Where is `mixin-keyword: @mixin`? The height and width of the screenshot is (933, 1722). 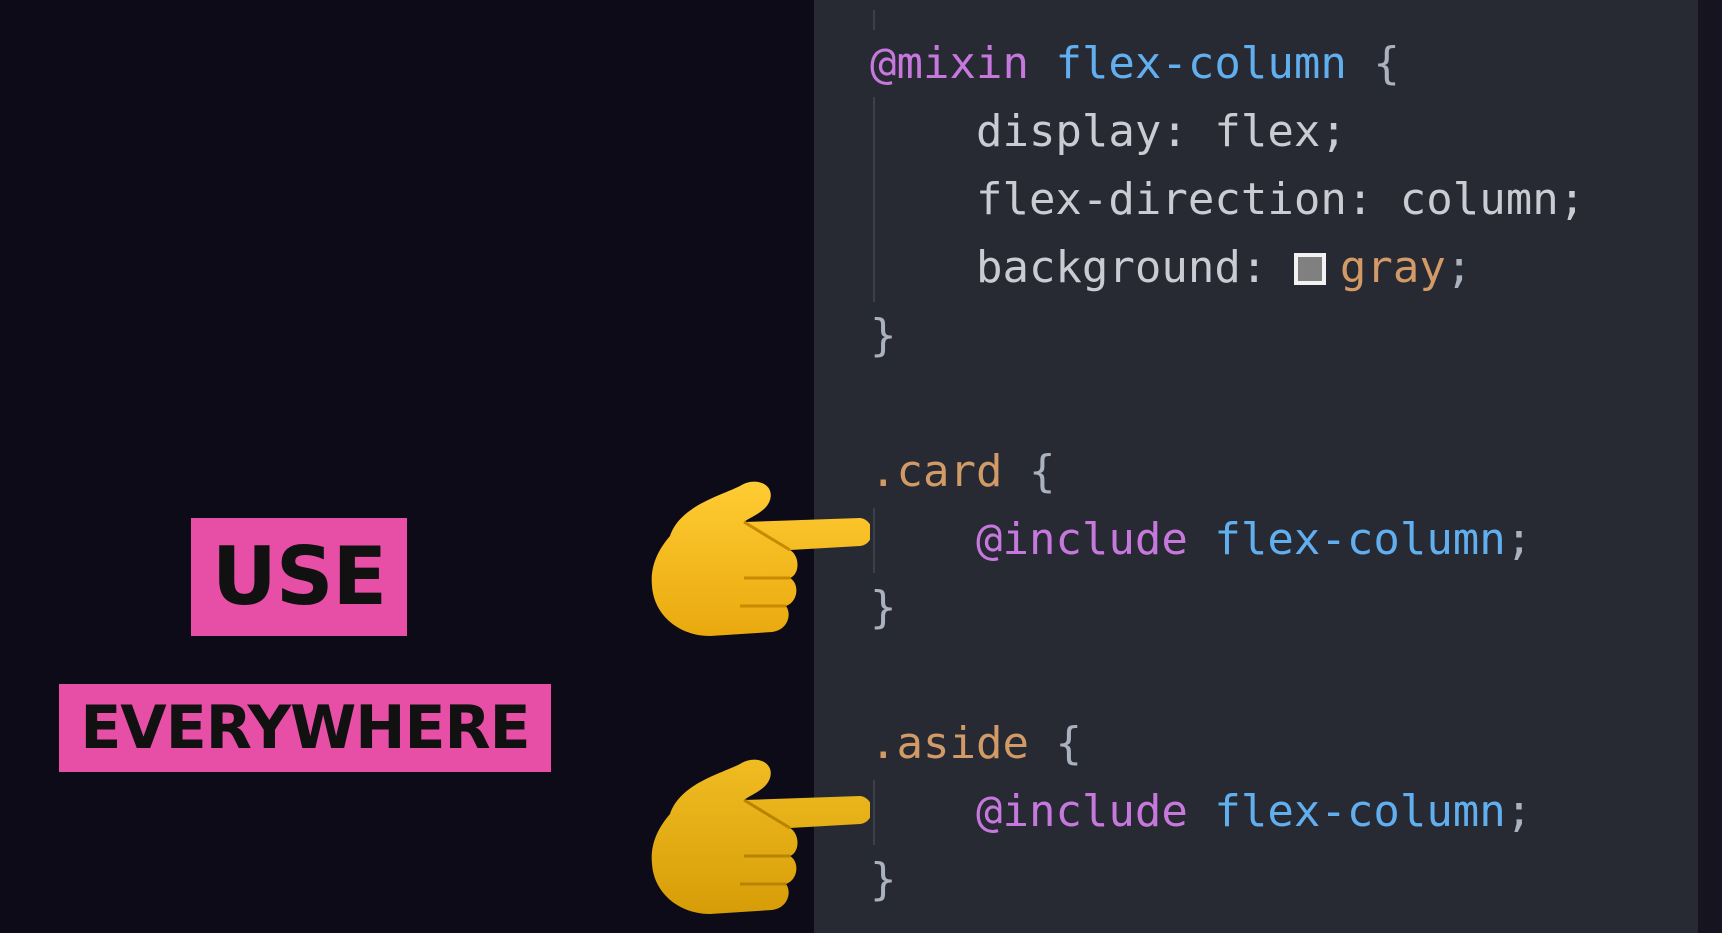
mixin-keyword: @mixin is located at coordinates (949, 63).